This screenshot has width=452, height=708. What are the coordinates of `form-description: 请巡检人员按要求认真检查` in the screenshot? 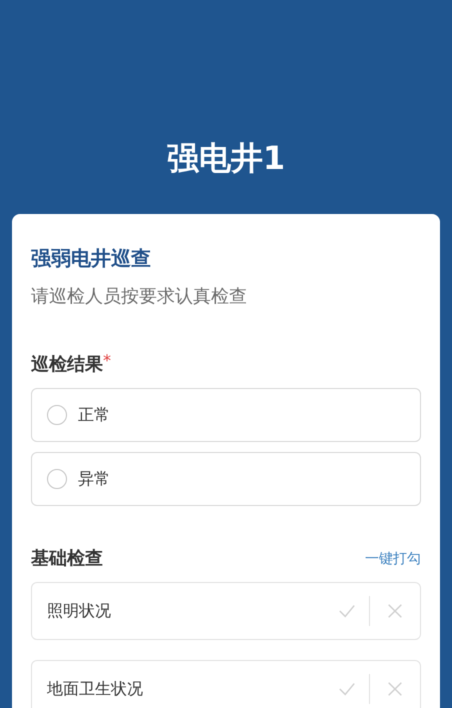 It's located at (139, 297).